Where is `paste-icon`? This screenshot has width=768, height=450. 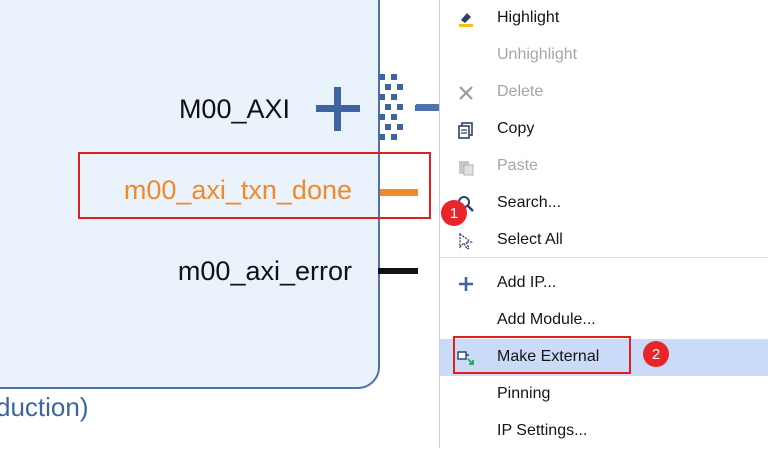
paste-icon is located at coordinates (466, 168).